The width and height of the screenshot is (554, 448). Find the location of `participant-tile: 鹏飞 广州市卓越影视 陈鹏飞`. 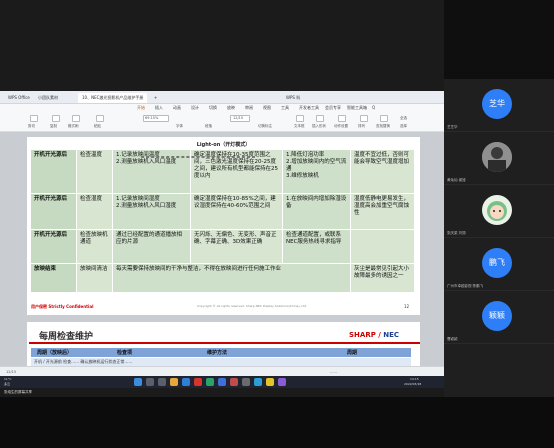

participant-tile: 鹏飞 广州市卓越影视 陈鹏飞 is located at coordinates (499, 264).